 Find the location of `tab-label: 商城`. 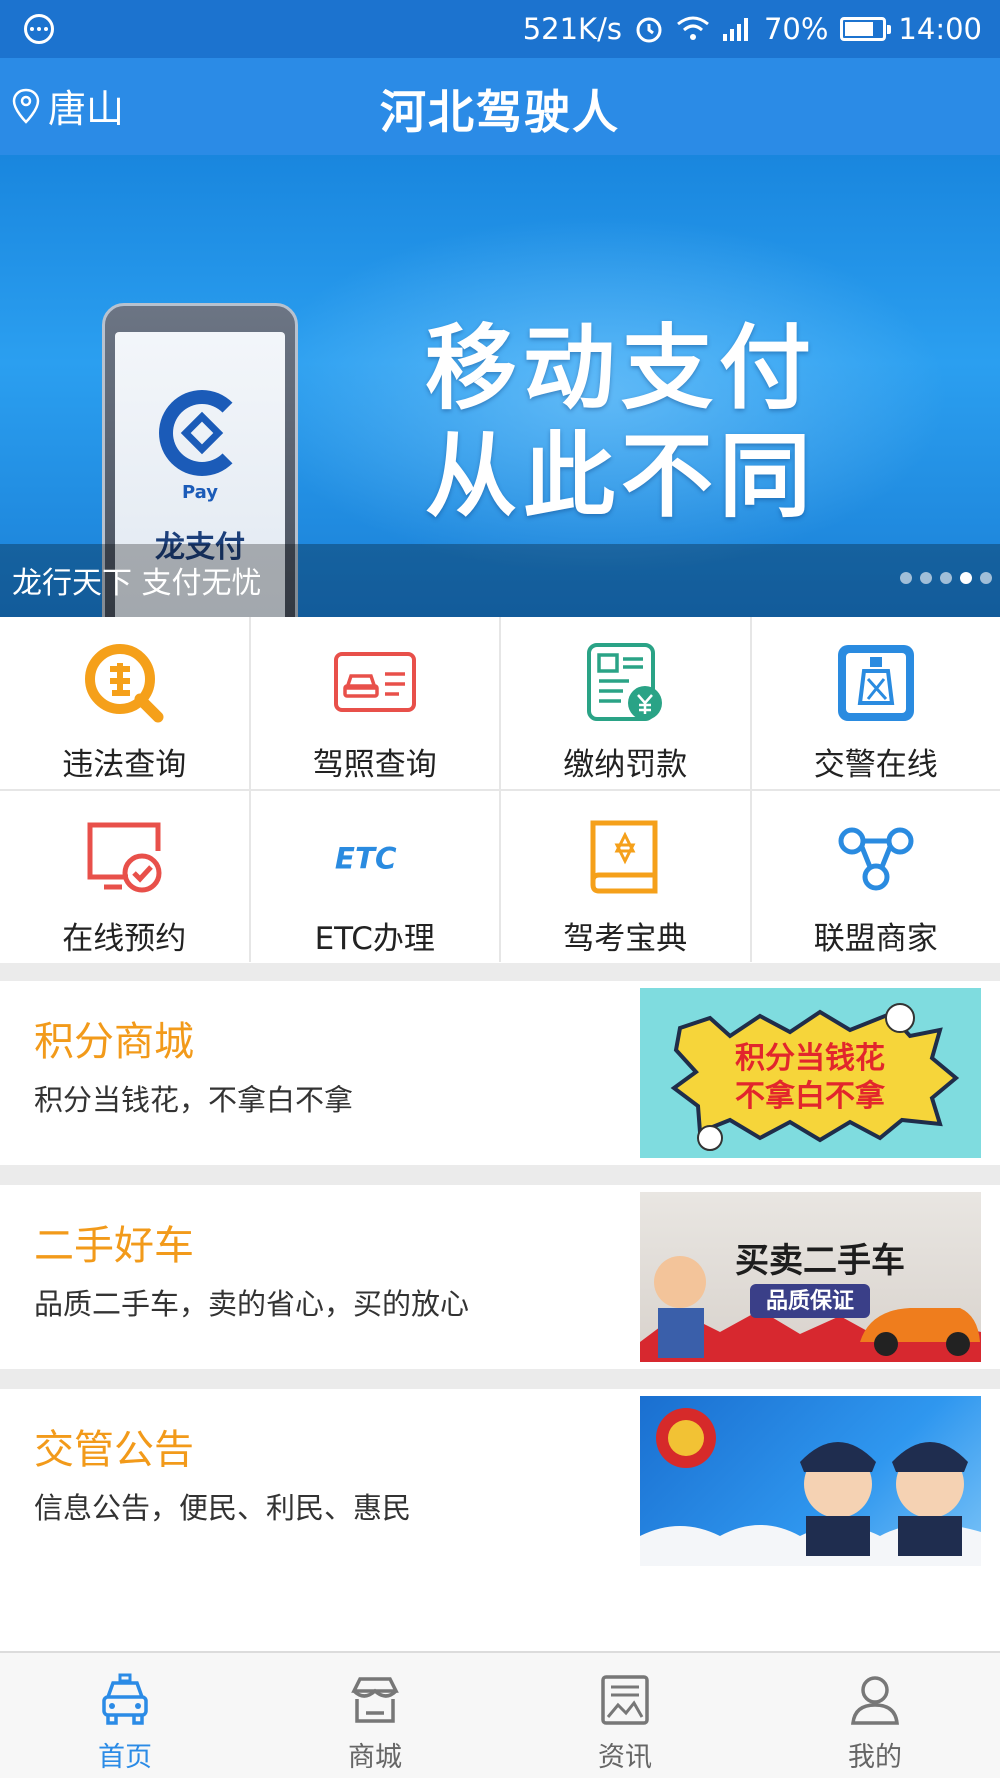

tab-label: 商城 is located at coordinates (375, 1757).